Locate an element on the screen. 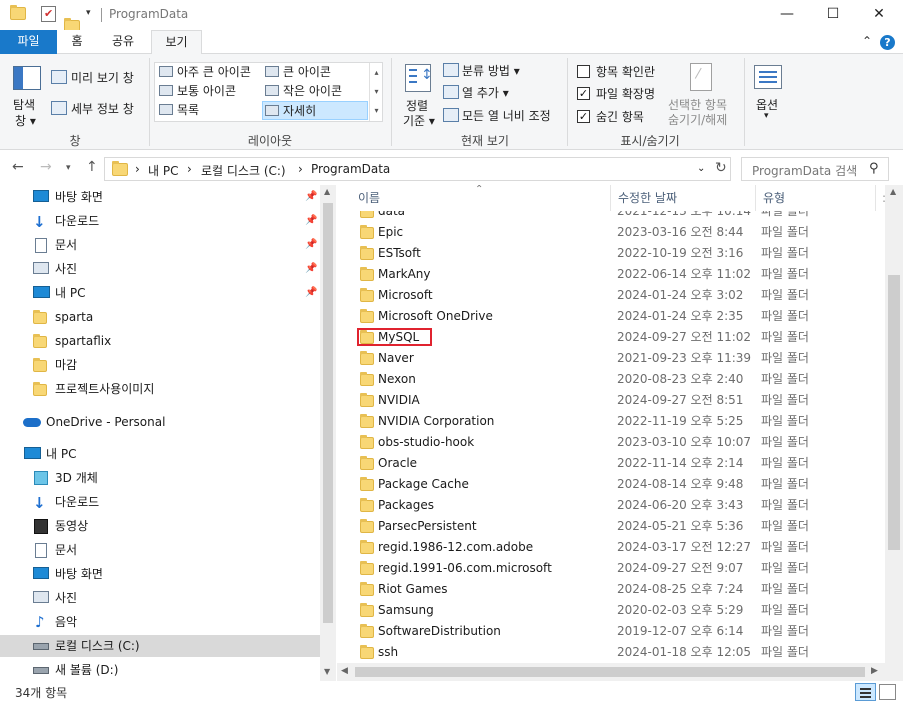  file-name: regid.1991-06.com.microsoft is located at coordinates (465, 568).